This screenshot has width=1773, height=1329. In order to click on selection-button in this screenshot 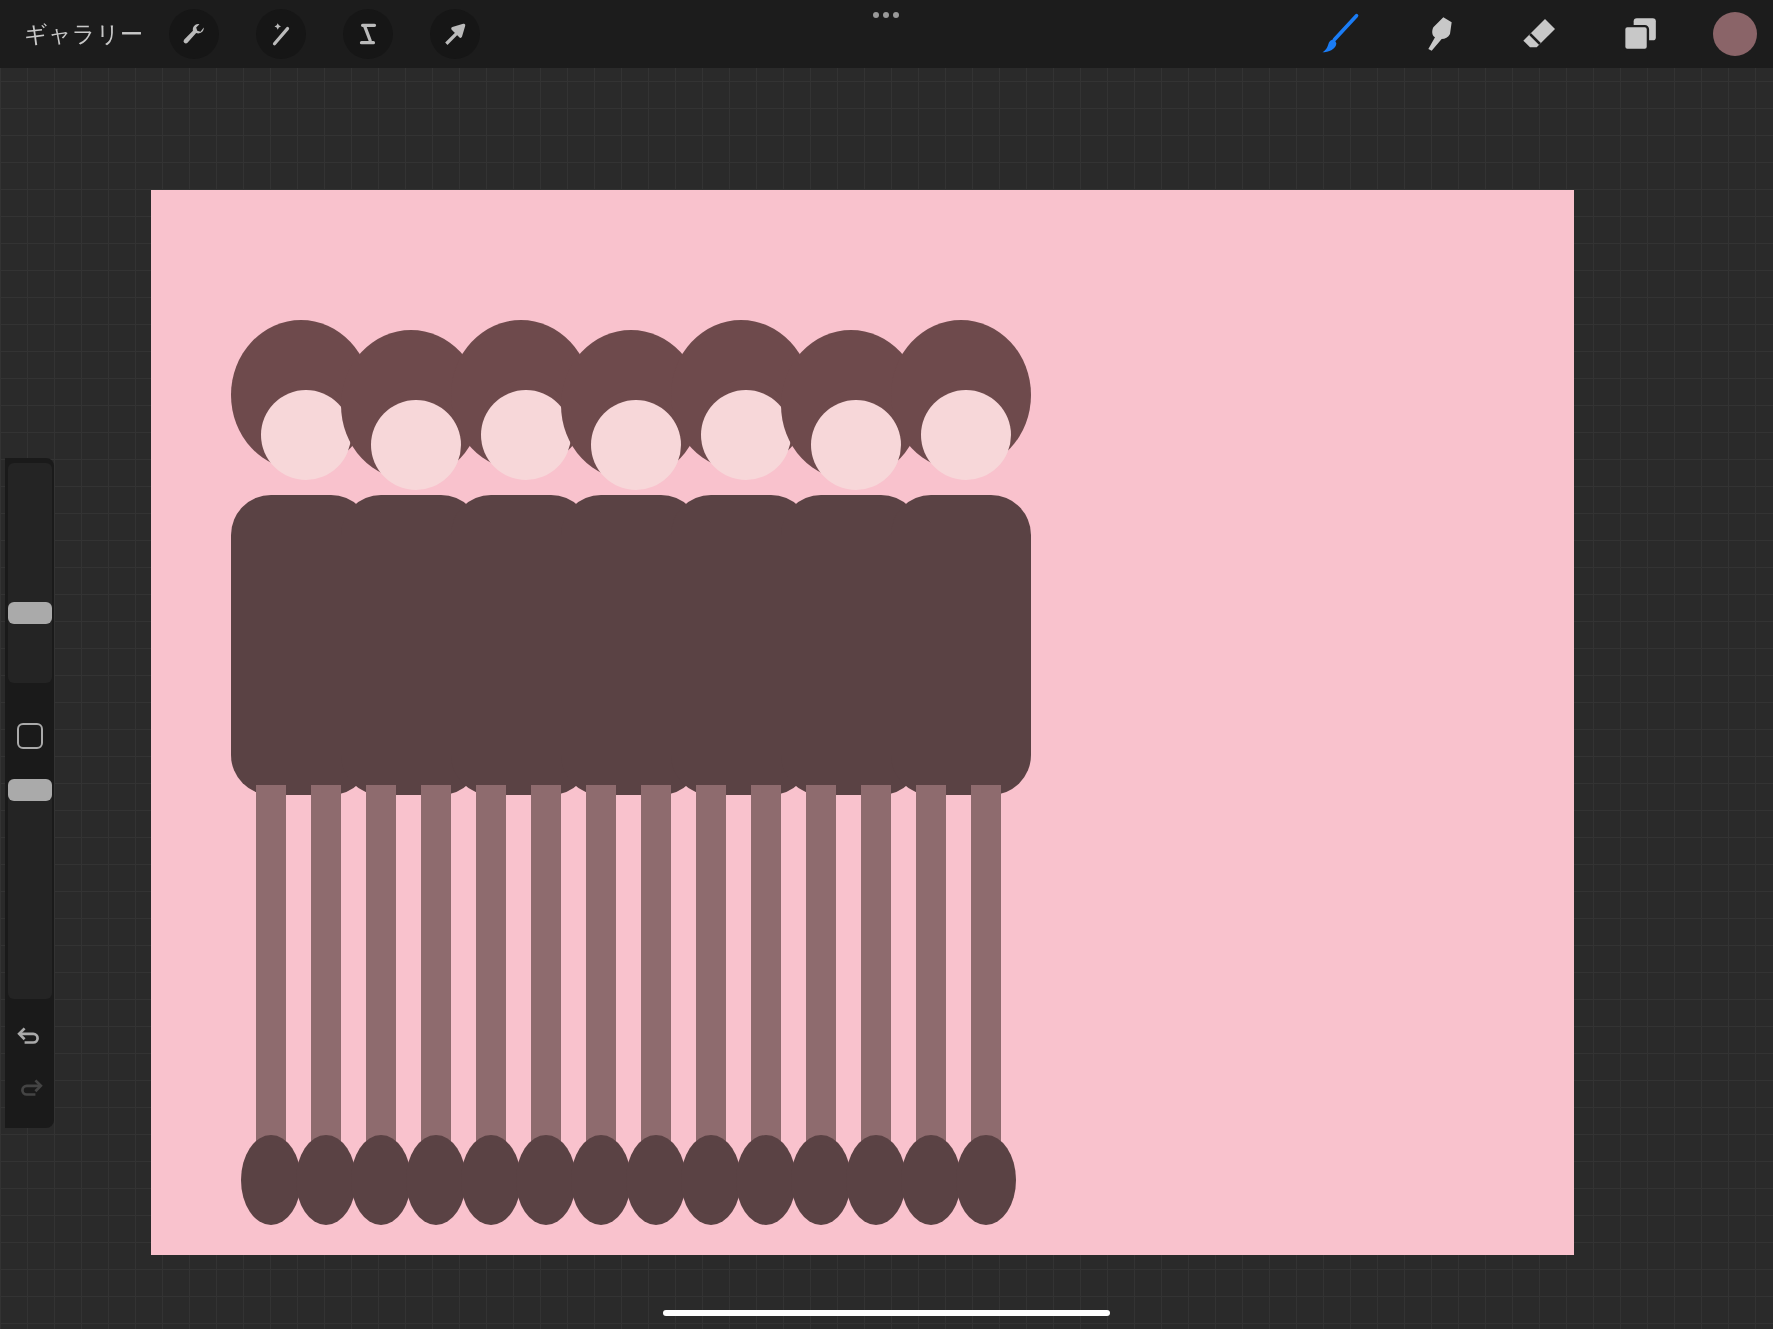, I will do `click(368, 34)`.